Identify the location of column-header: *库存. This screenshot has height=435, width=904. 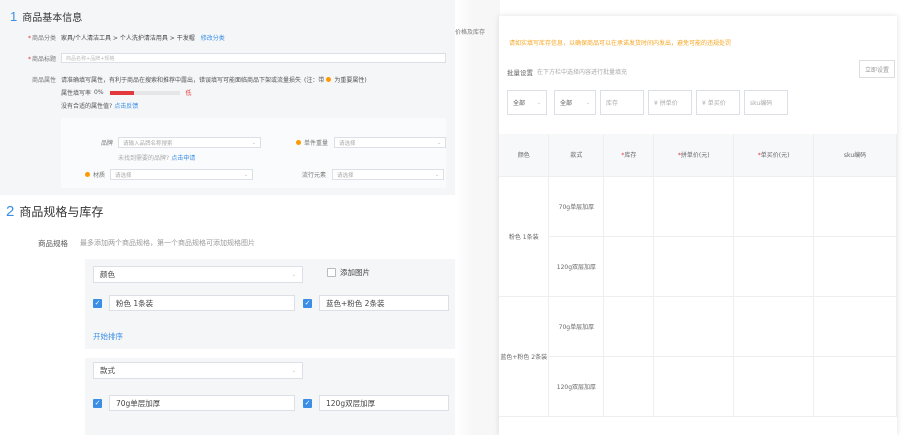
(629, 155).